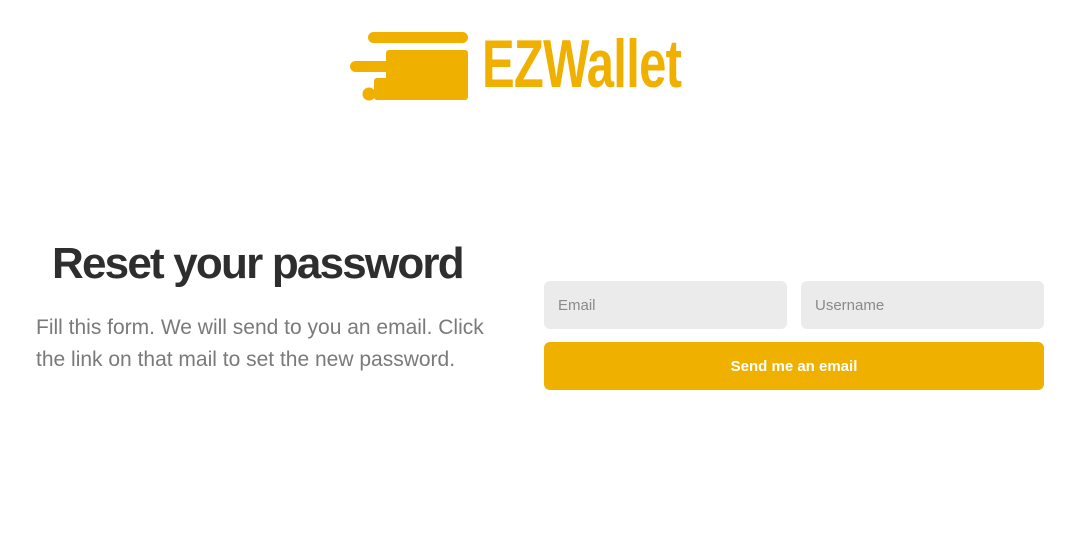 This screenshot has height=536, width=1083. I want to click on brand-logo: EZWallet, so click(530, 65).